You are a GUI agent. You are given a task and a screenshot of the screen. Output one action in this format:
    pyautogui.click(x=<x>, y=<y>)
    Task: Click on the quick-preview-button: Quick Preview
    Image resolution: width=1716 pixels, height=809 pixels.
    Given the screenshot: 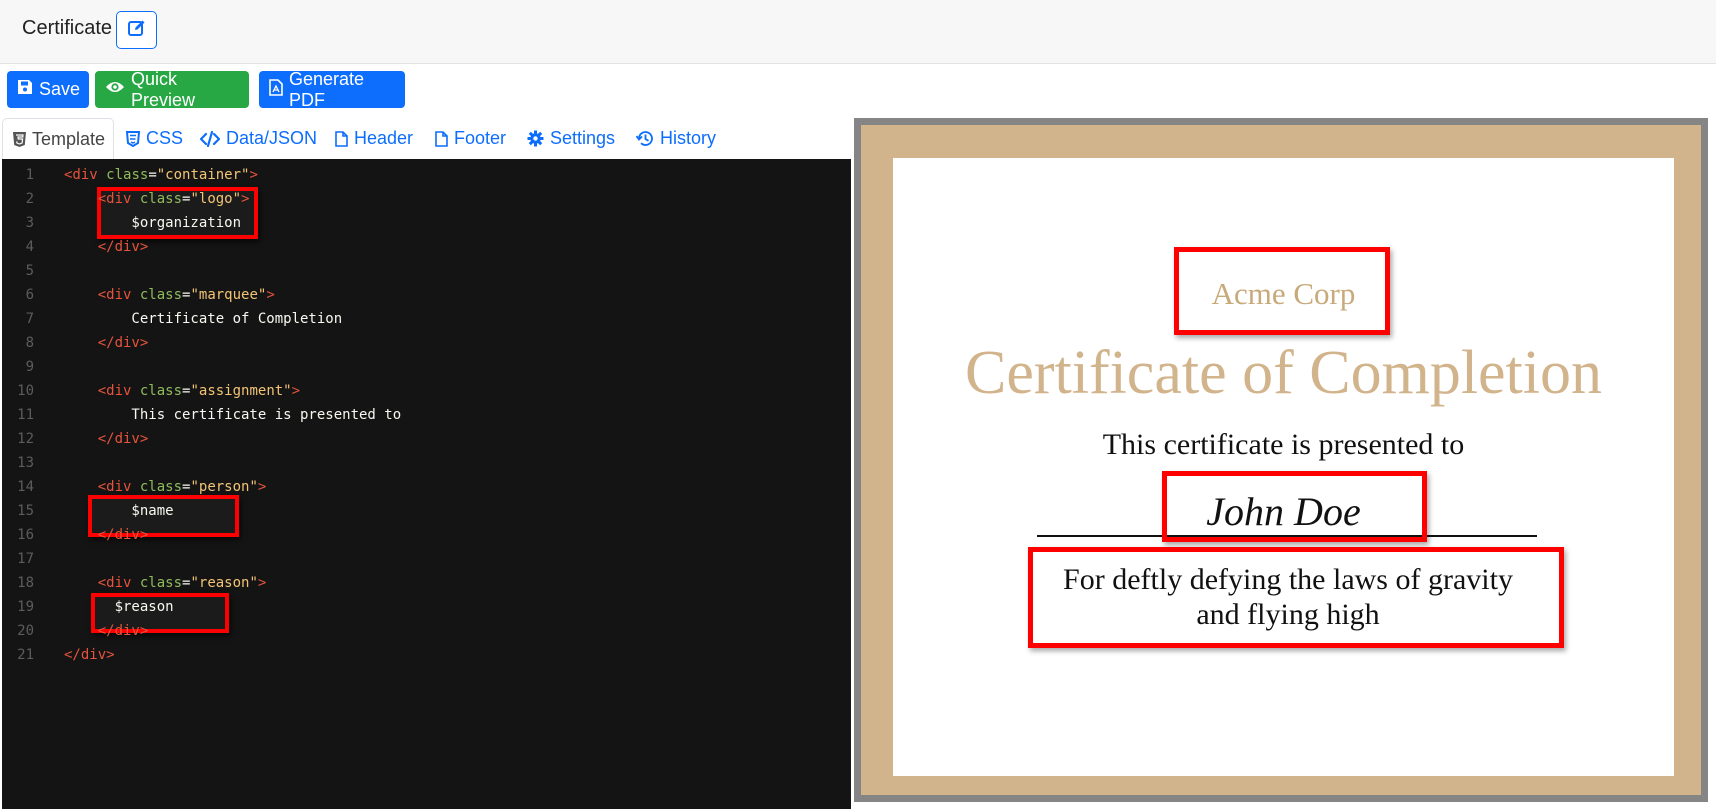 What is the action you would take?
    pyautogui.click(x=172, y=89)
    